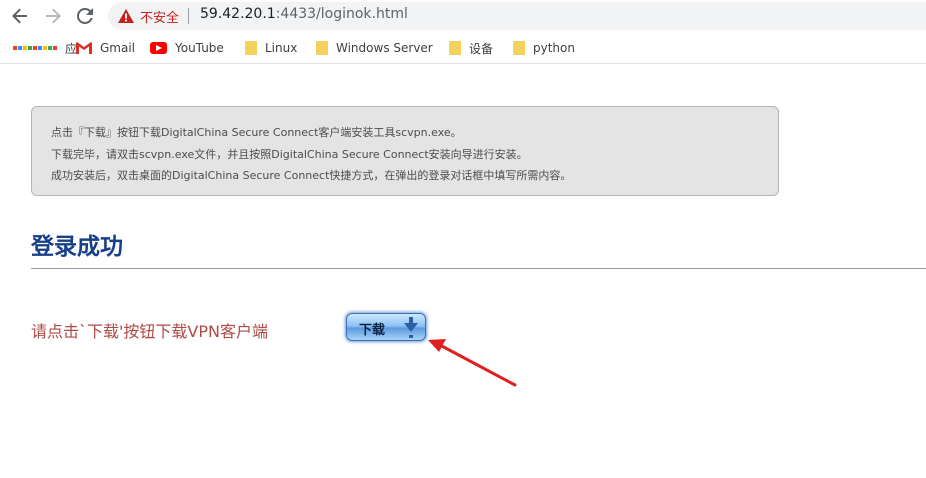  I want to click on bookmark-label: YouTube, so click(199, 48).